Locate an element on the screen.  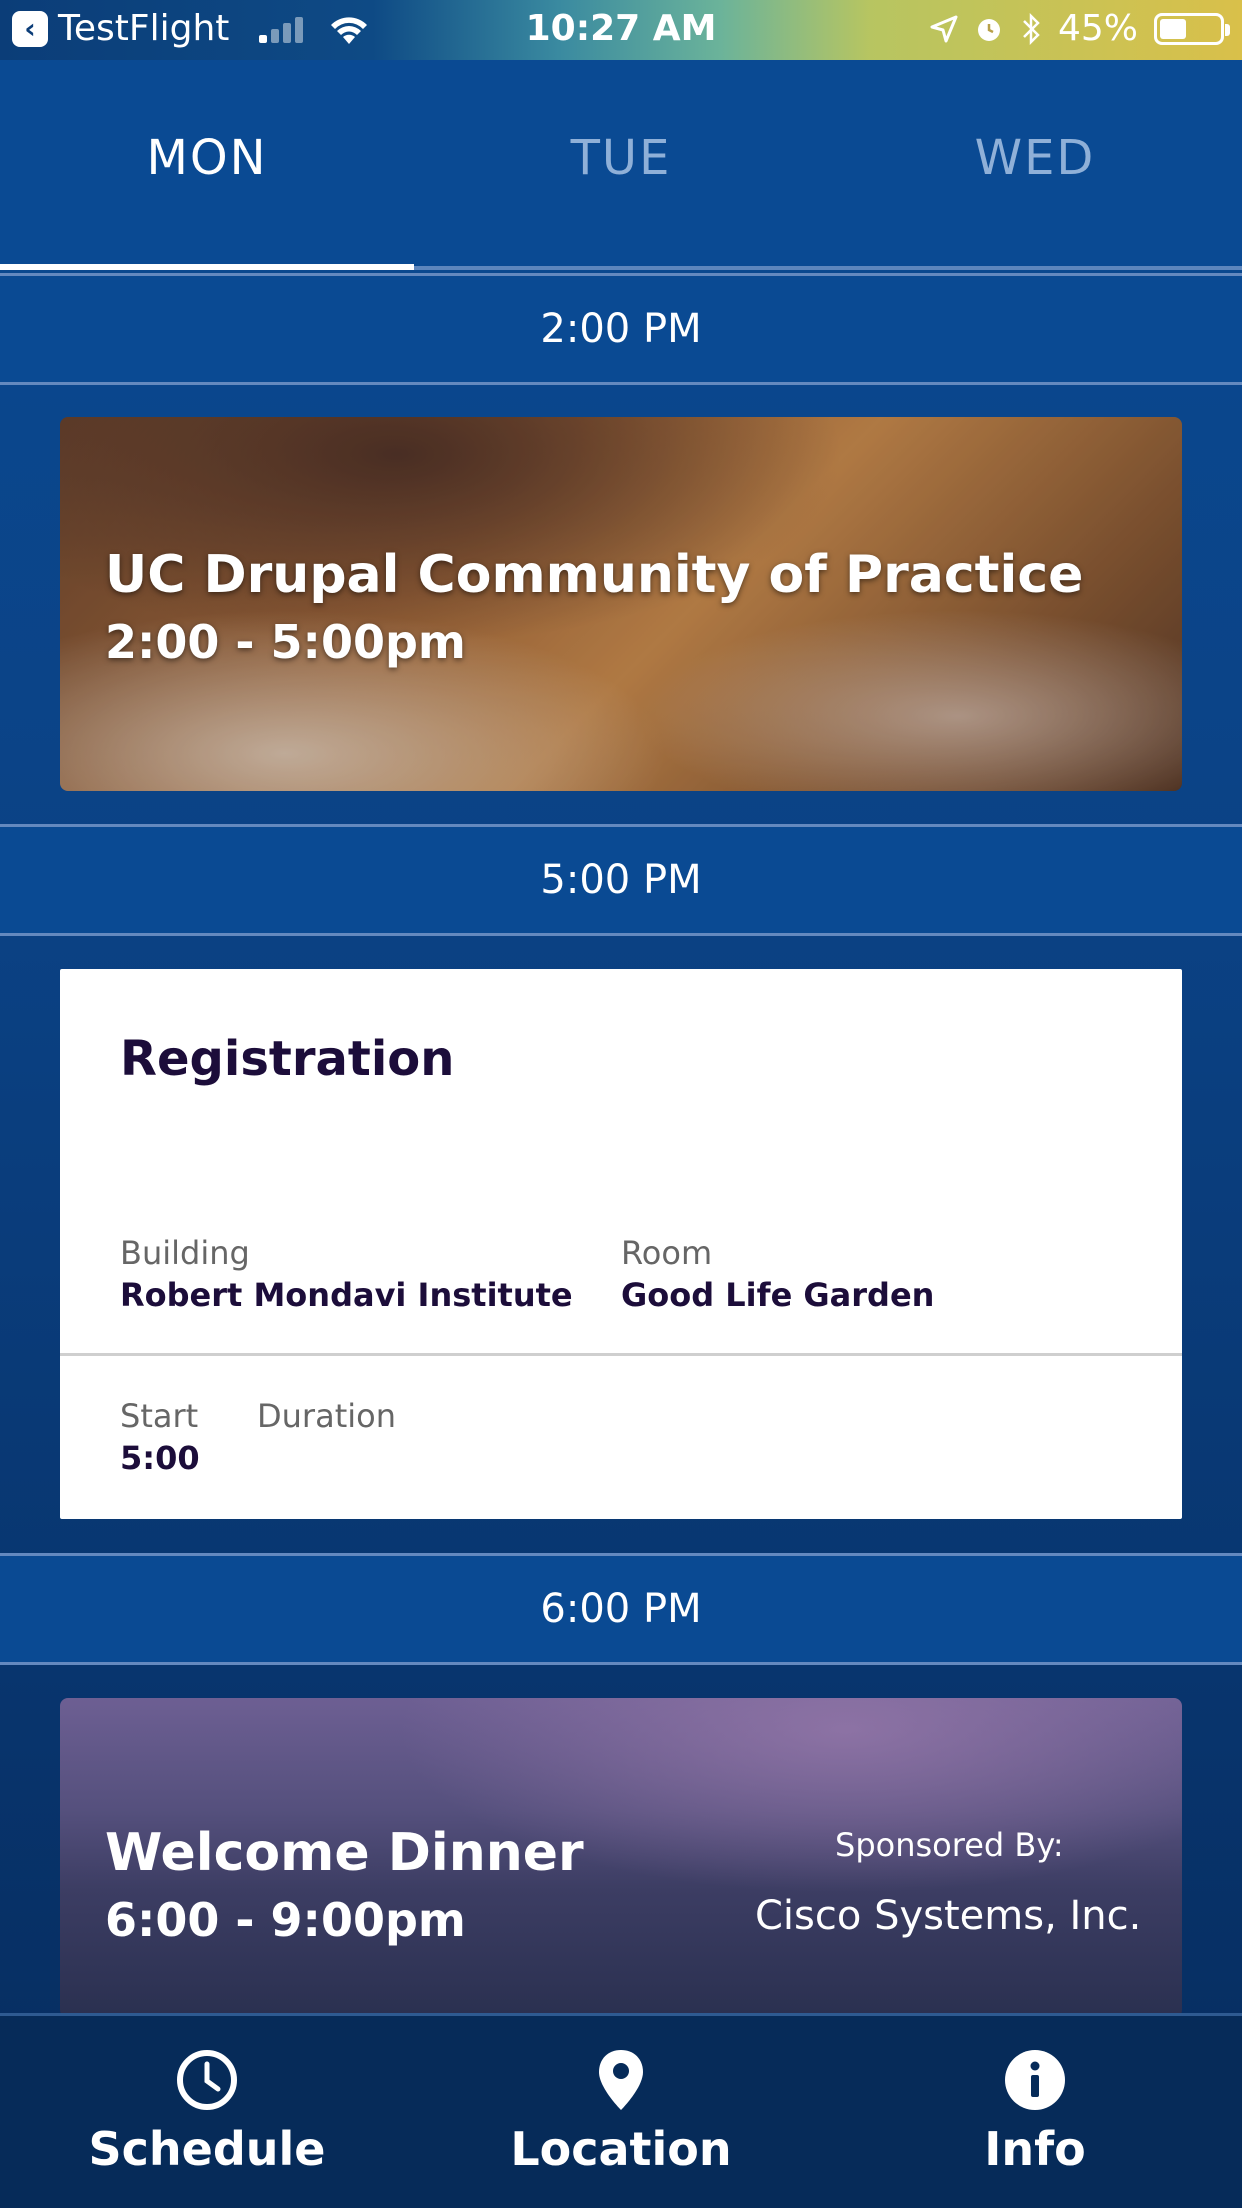
time-header-label: 6:00 PM is located at coordinates (621, 1609).